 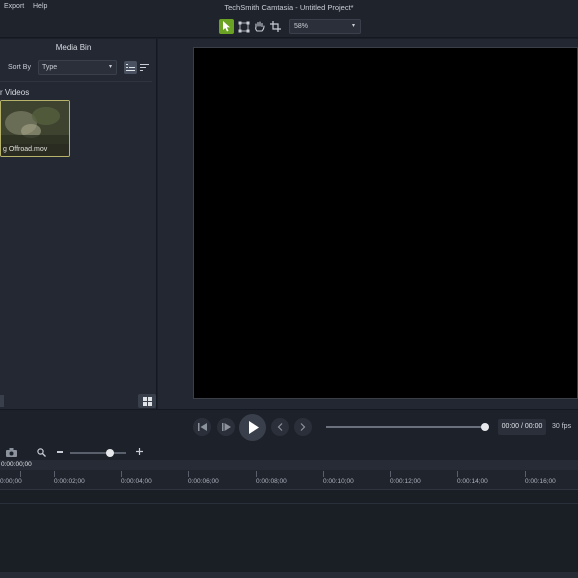 What do you see at coordinates (301, 26) in the screenshot?
I see `zoom-value: 58%` at bounding box center [301, 26].